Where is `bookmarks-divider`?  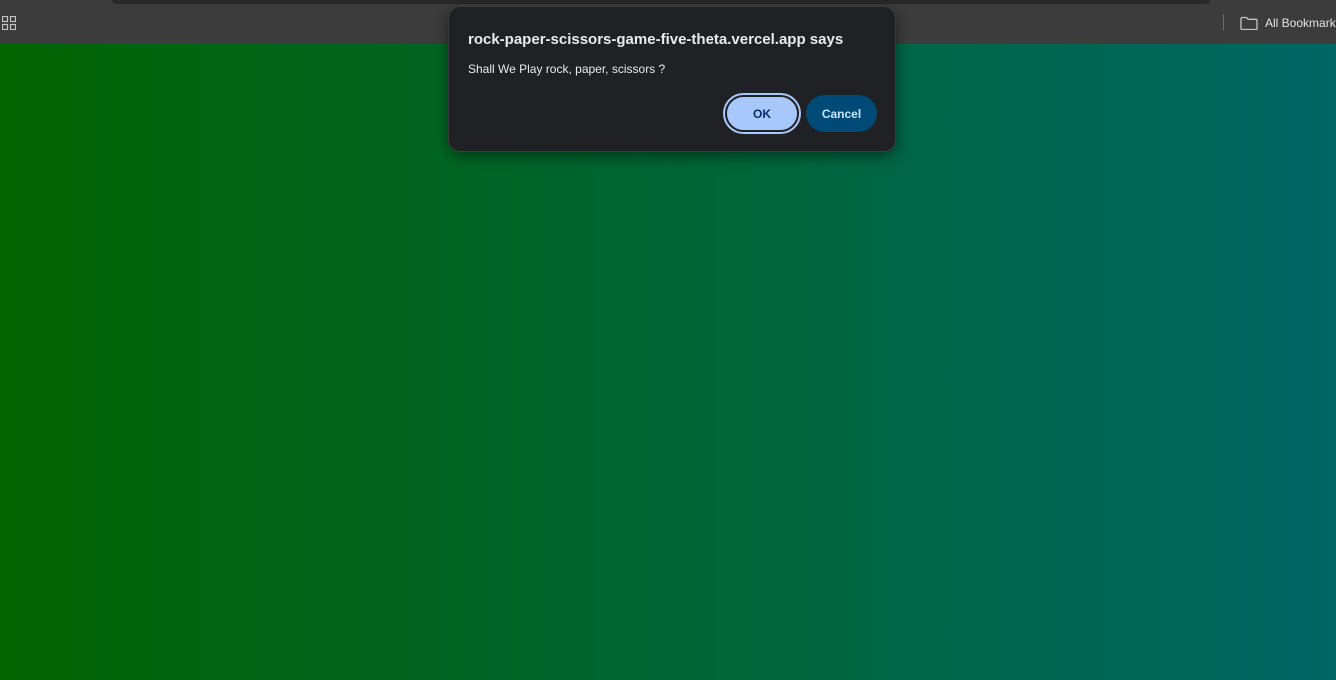
bookmarks-divider is located at coordinates (1223, 22).